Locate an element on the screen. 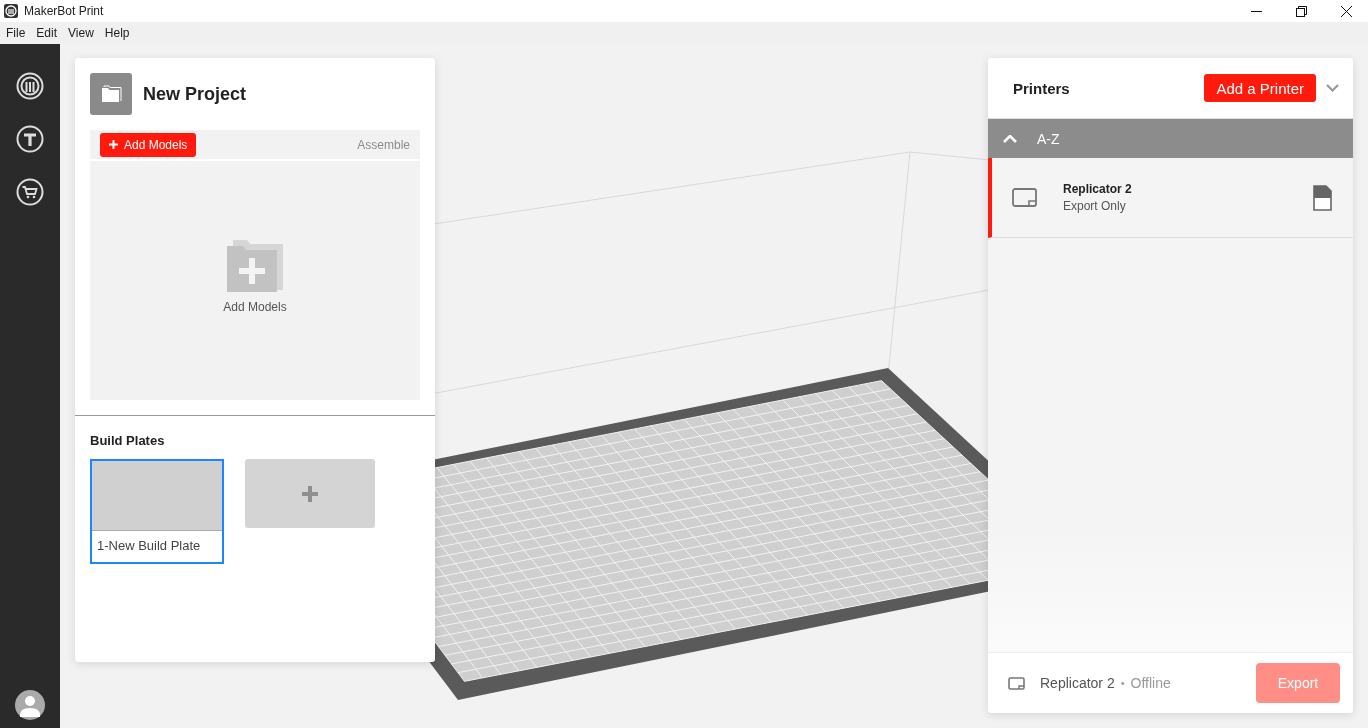 The image size is (1368, 728). printer-row: Replicator 2 Export Only is located at coordinates (1170, 198).